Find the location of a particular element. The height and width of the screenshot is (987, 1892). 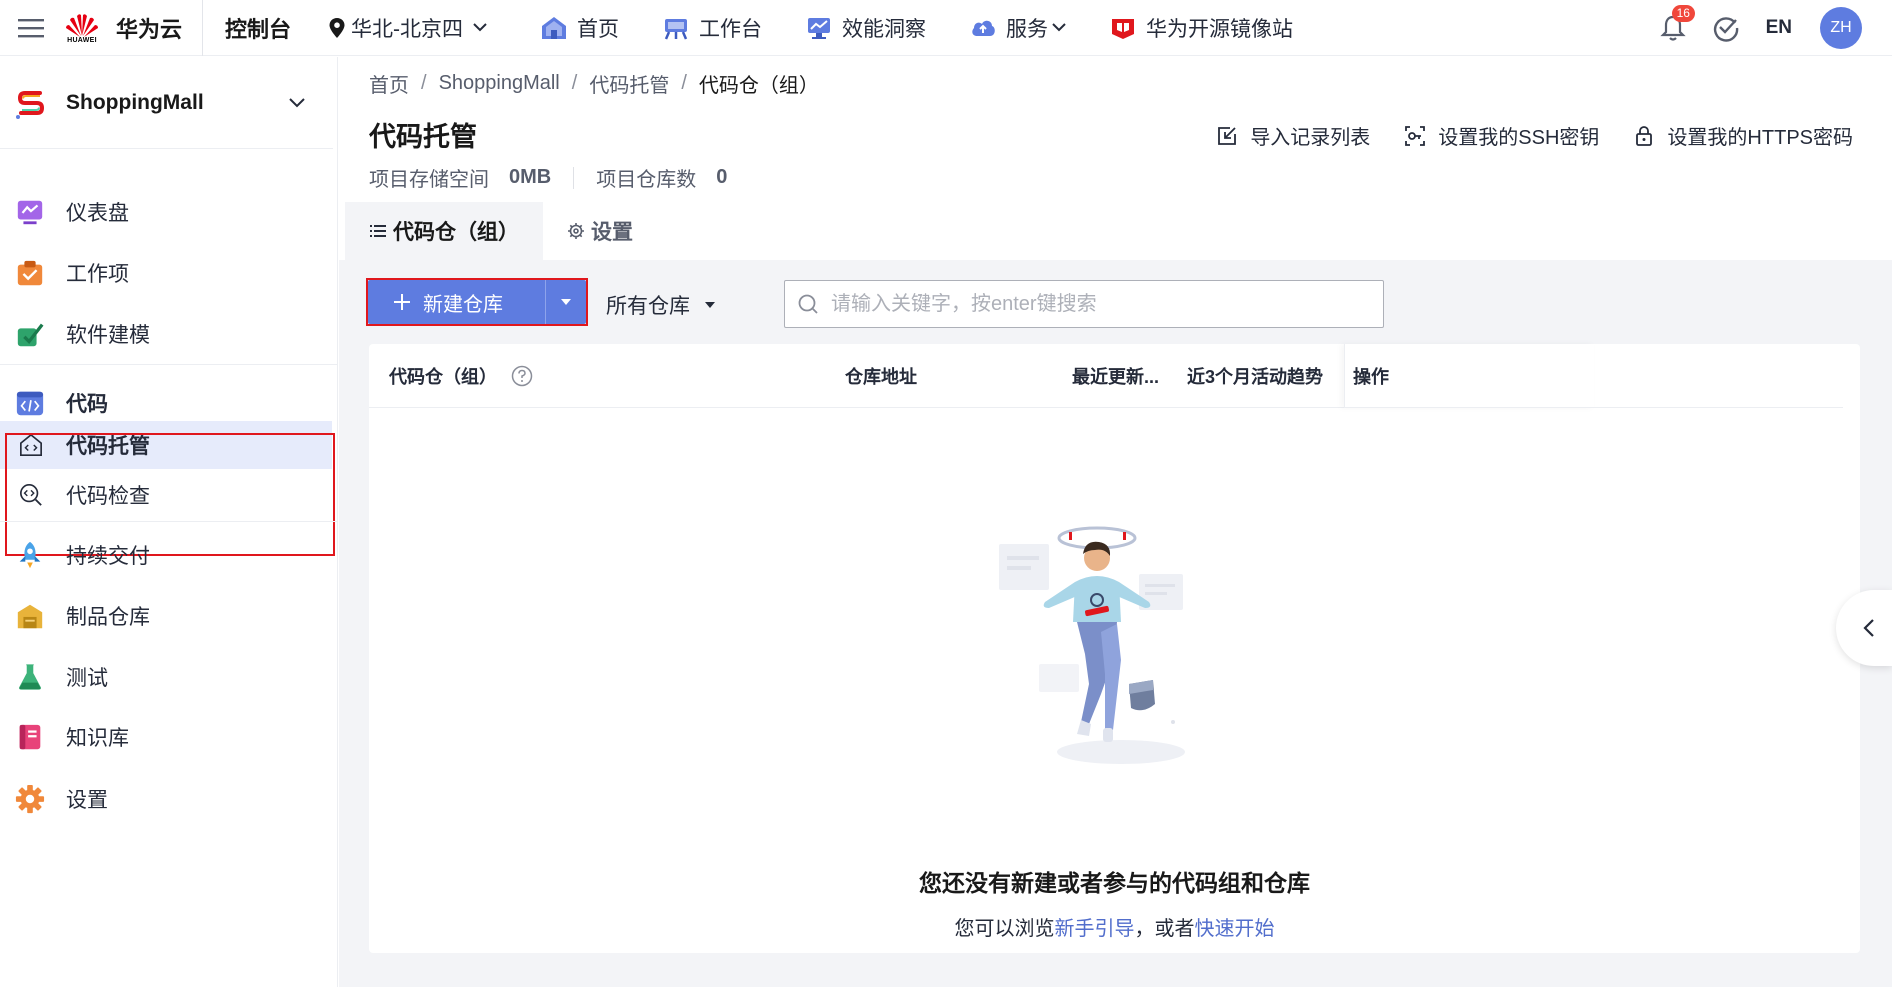

region-selector: 华北-北京四 is located at coordinates (408, 28).